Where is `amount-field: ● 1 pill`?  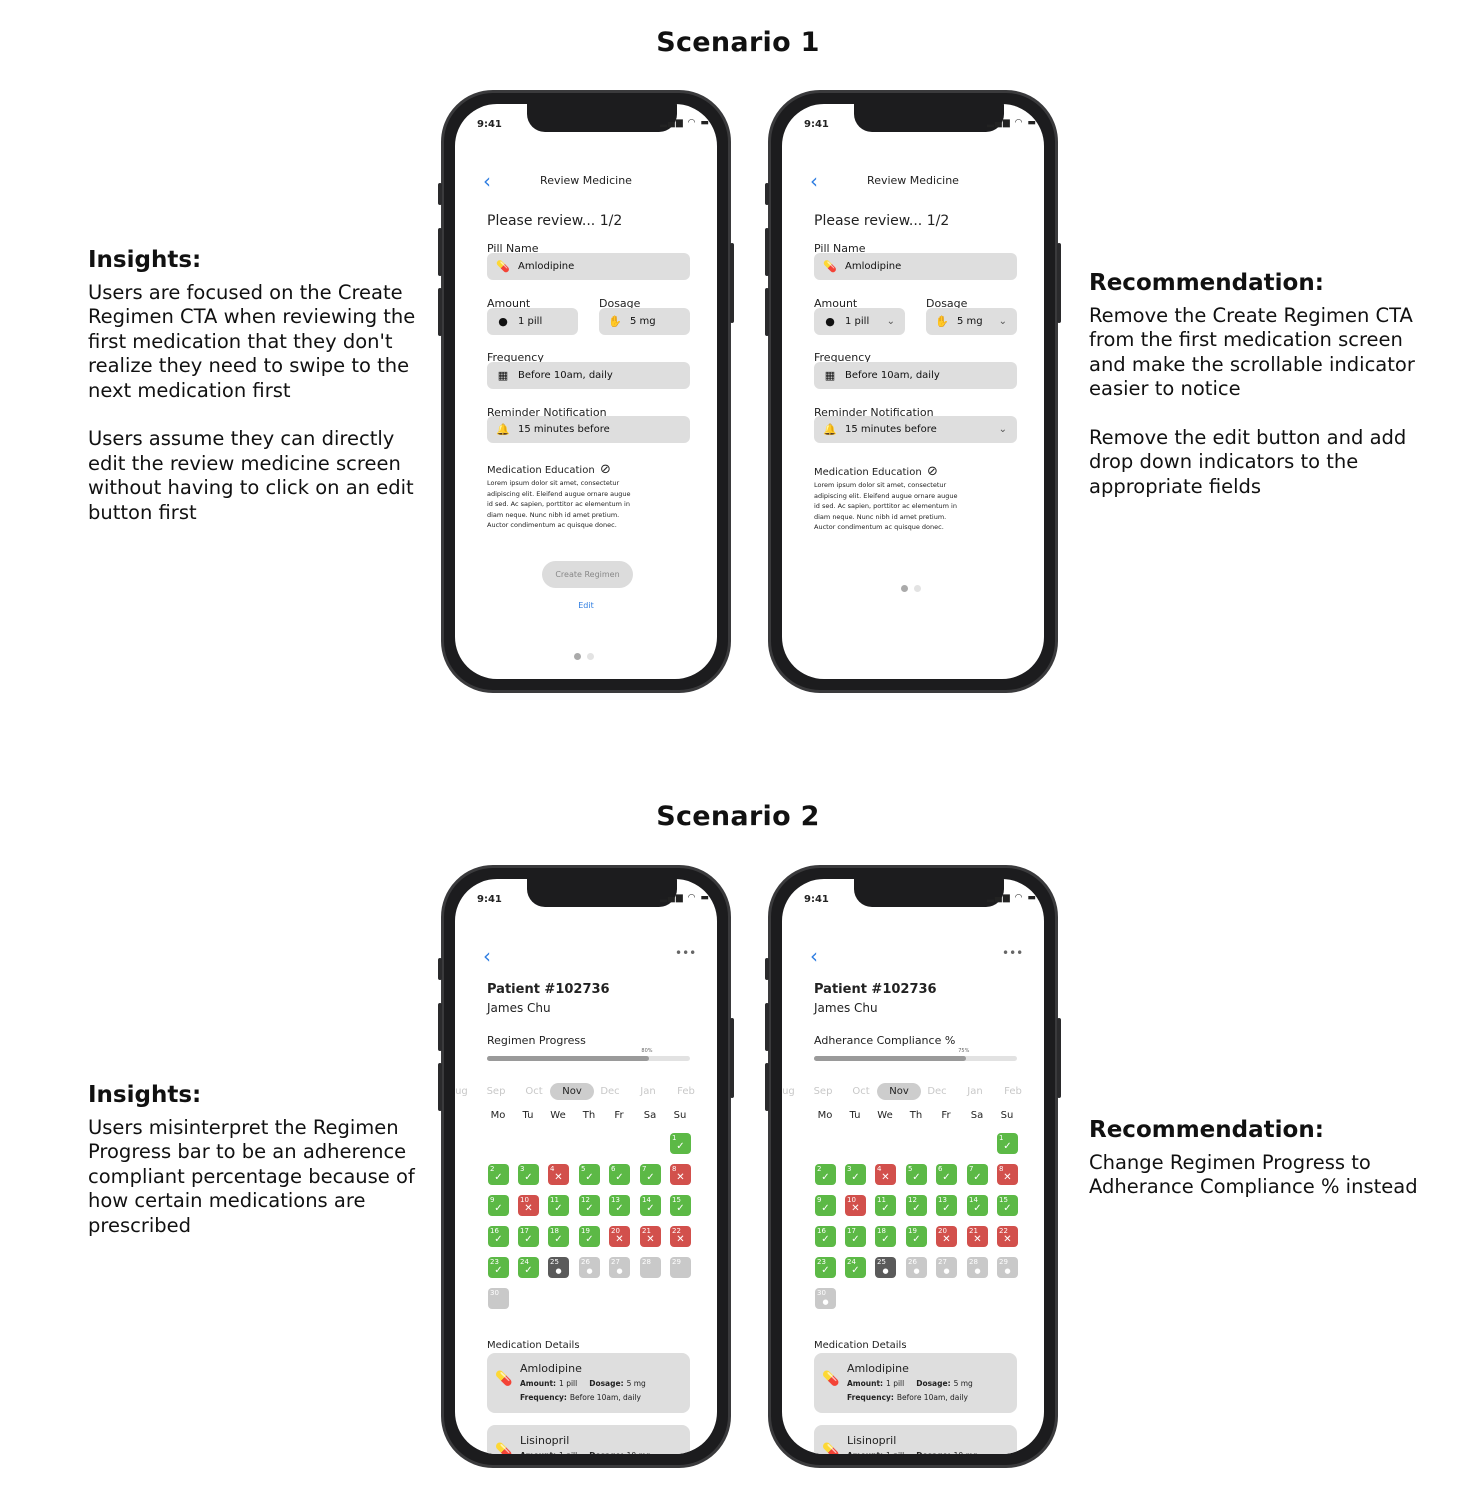
amount-field: ● 1 pill is located at coordinates (532, 321).